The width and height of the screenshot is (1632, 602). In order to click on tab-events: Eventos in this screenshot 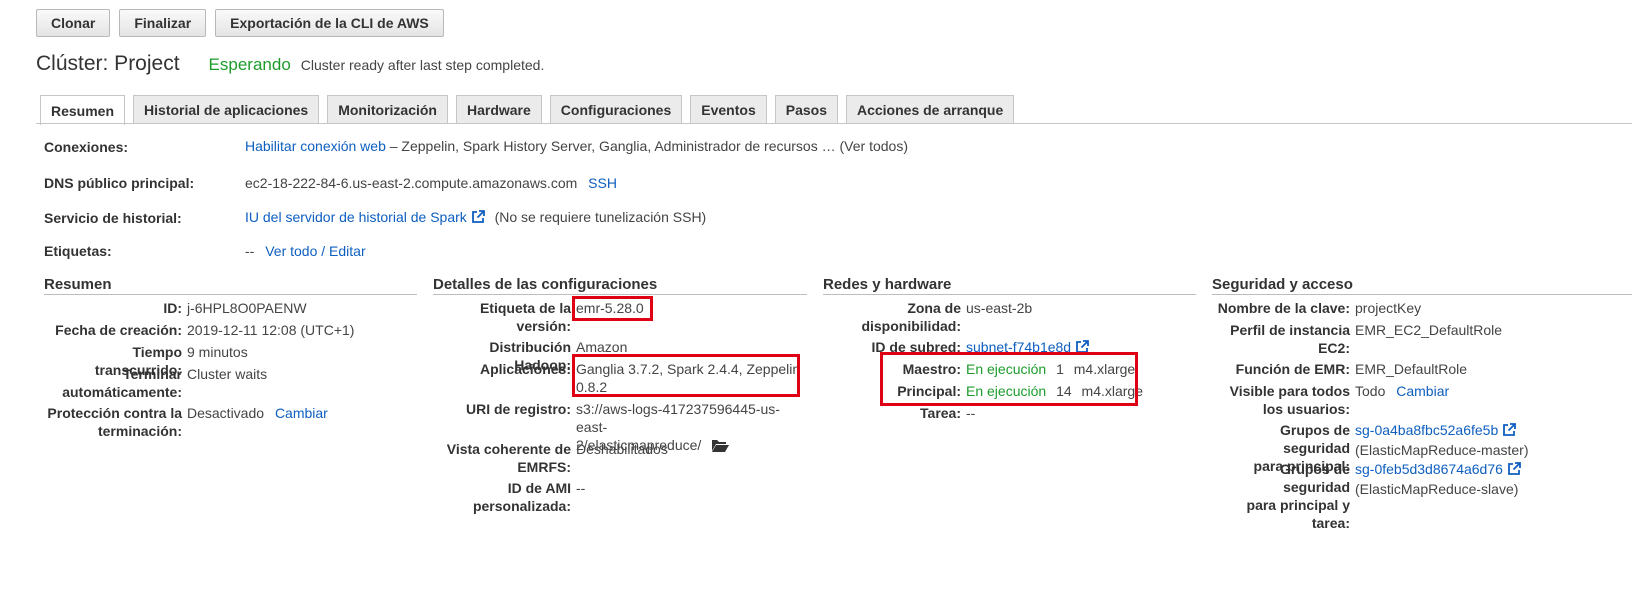, I will do `click(728, 109)`.